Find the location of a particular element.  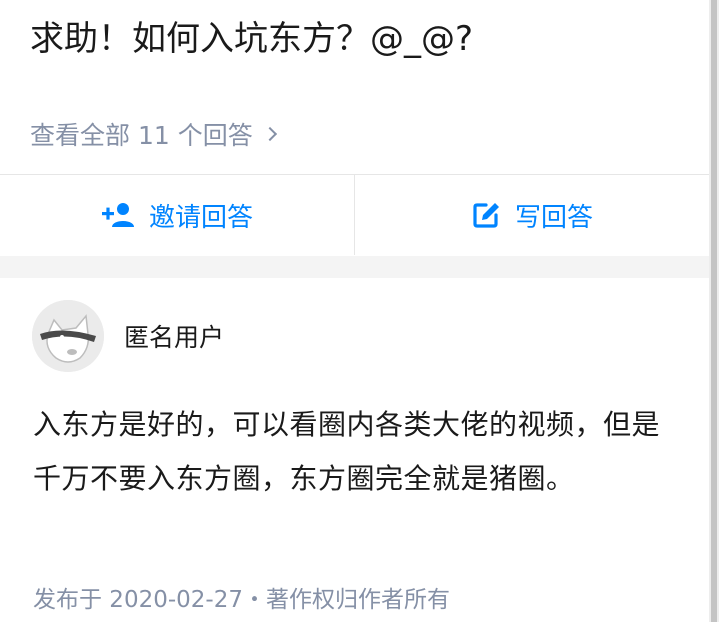

invite-answer-button: 邀请回答 is located at coordinates (177, 215).